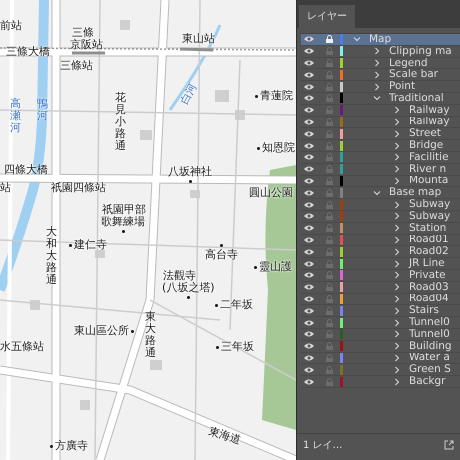 Image resolution: width=460 pixels, height=460 pixels. What do you see at coordinates (380, 276) in the screenshot?
I see `layer-row: Private` at bounding box center [380, 276].